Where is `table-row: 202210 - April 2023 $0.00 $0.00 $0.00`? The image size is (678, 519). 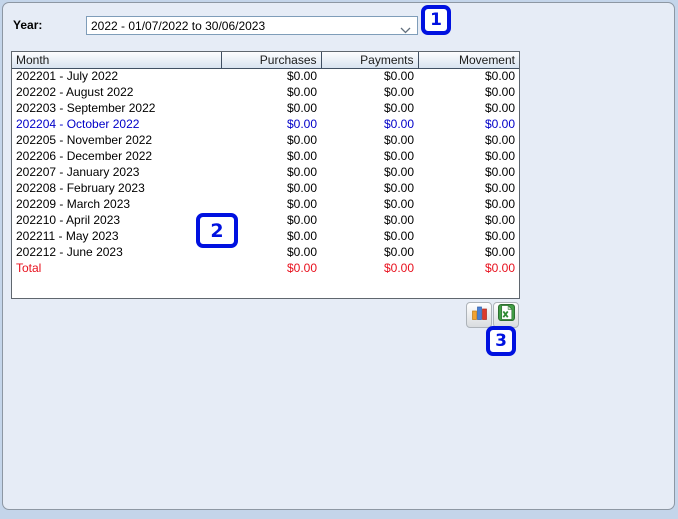
table-row: 202210 - April 2023 $0.00 $0.00 $0.00 is located at coordinates (265, 220).